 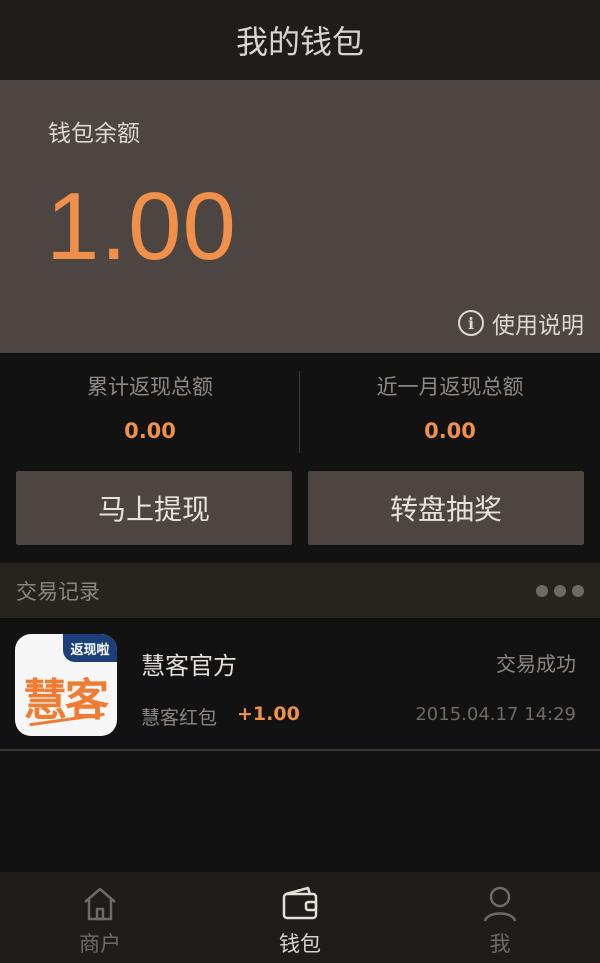 What do you see at coordinates (100, 944) in the screenshot?
I see `tab-merchants-label: 商户` at bounding box center [100, 944].